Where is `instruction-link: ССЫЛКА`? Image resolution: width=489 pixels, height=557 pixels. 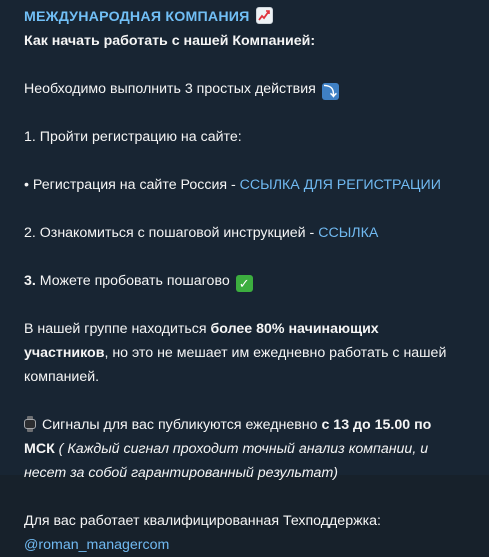
instruction-link: ССЫЛКА is located at coordinates (348, 233).